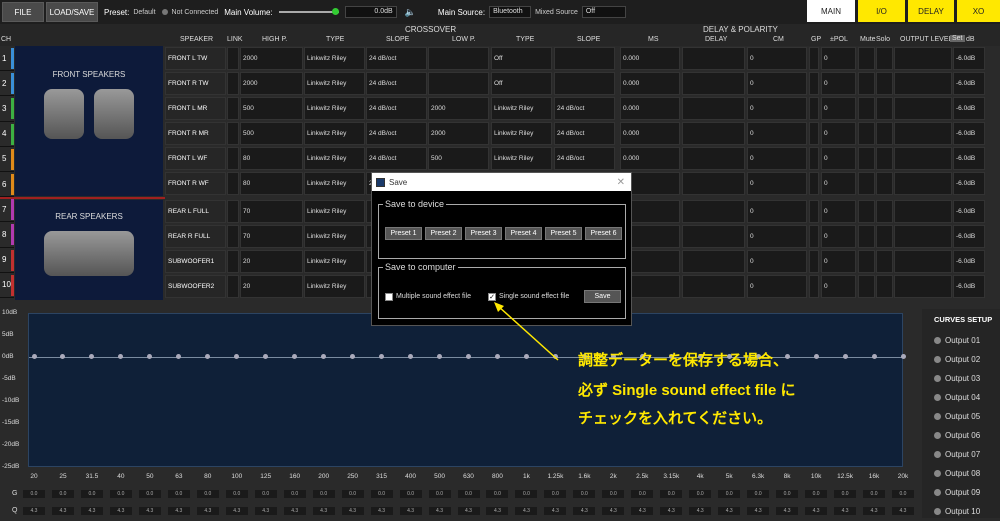 This screenshot has width=1000, height=521. What do you see at coordinates (603, 12) in the screenshot?
I see `mixed-source-select: Off` at bounding box center [603, 12].